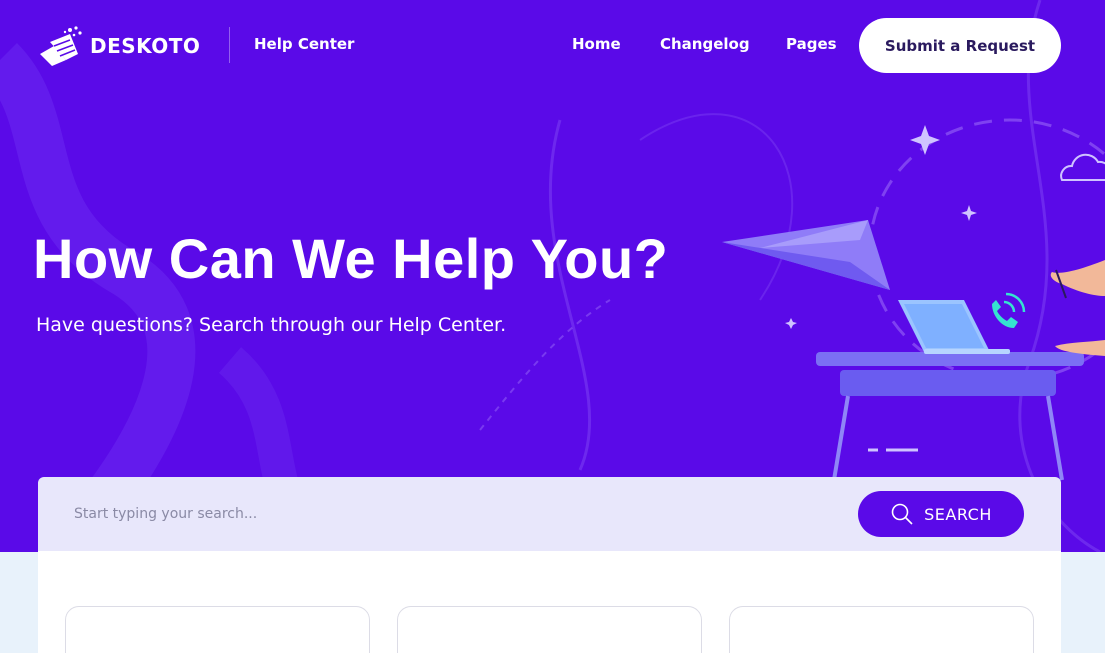 Image resolution: width=1105 pixels, height=653 pixels. I want to click on search-bar: SEARCH, so click(549, 514).